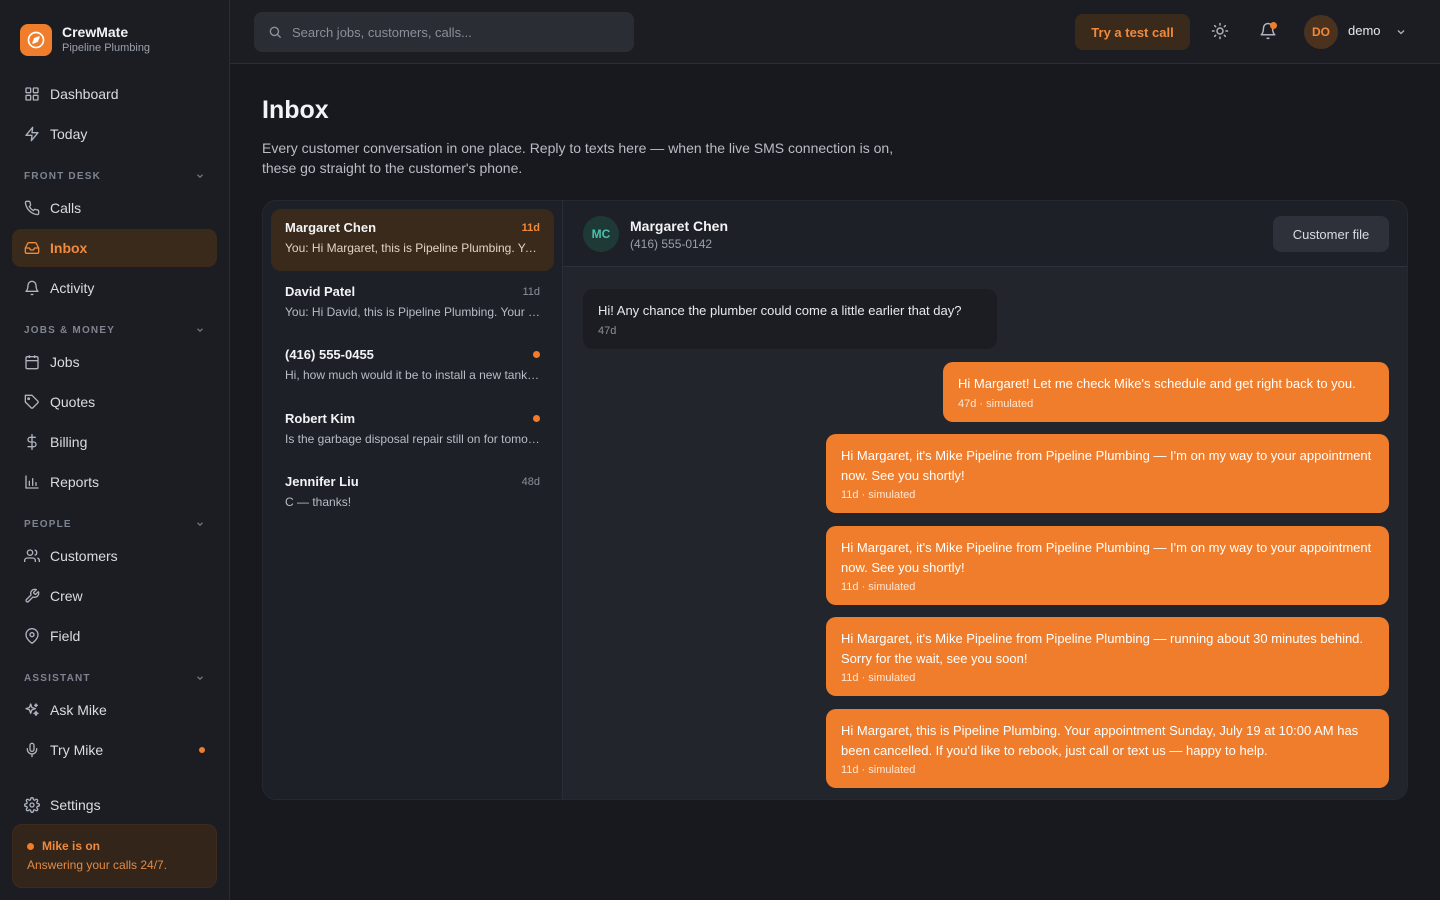 The image size is (1440, 900). Describe the element at coordinates (1321, 32) in the screenshot. I see `avatar: DO` at that location.